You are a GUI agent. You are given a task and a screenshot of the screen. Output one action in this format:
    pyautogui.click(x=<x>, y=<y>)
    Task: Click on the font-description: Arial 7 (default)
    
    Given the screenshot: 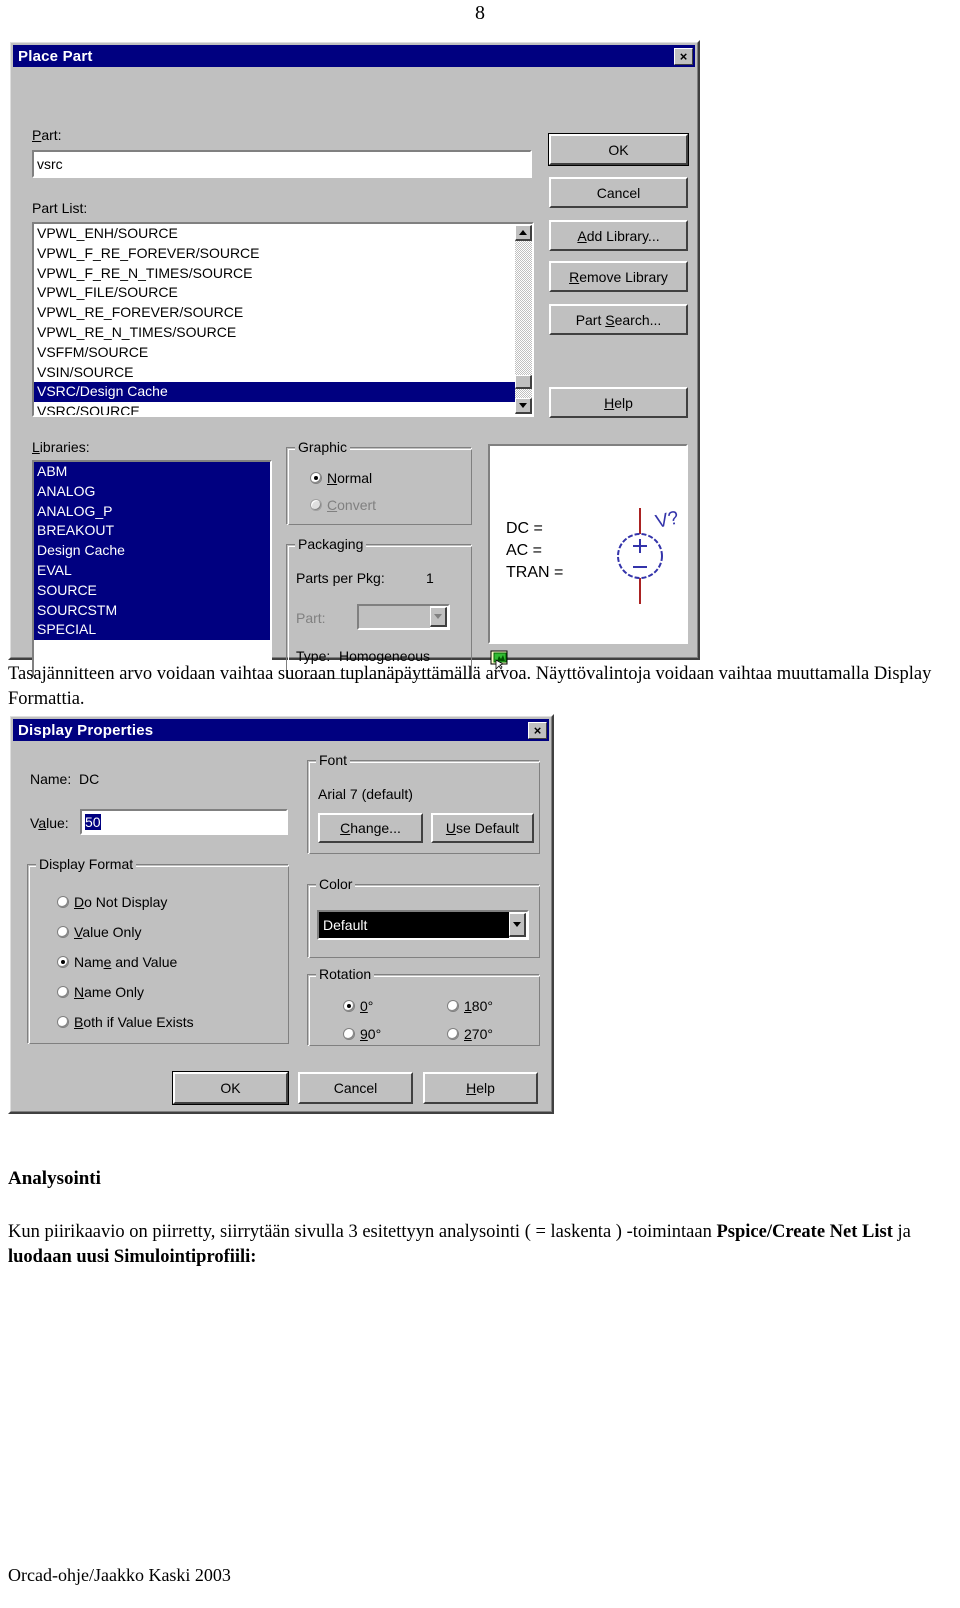 What is the action you would take?
    pyautogui.click(x=365, y=794)
    